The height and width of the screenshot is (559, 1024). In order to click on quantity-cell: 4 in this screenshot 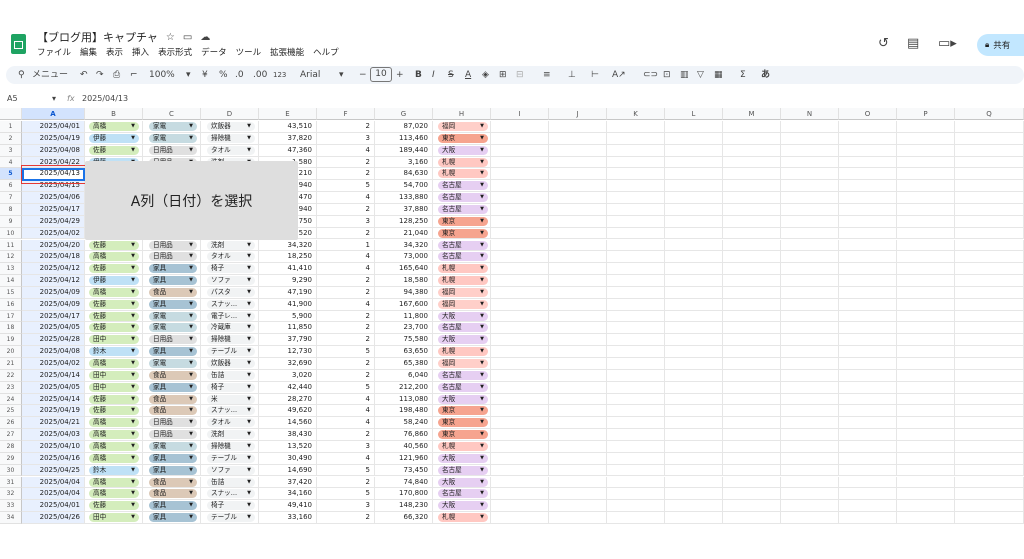, I will do `click(346, 458)`.